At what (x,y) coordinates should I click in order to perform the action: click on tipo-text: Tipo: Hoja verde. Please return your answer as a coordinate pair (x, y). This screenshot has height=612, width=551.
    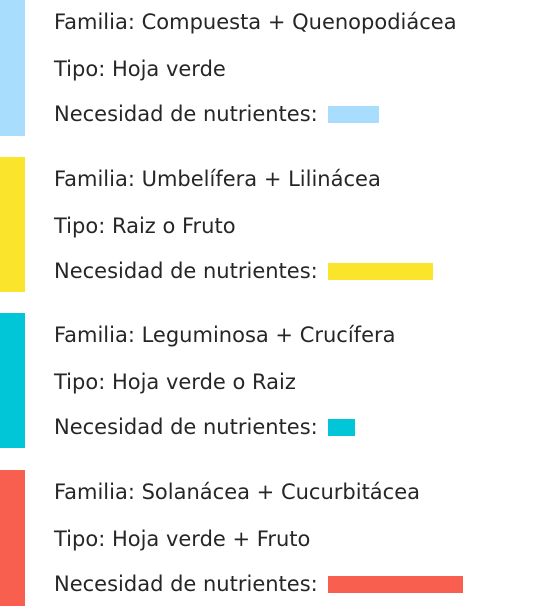
    Looking at the image, I should click on (140, 69).